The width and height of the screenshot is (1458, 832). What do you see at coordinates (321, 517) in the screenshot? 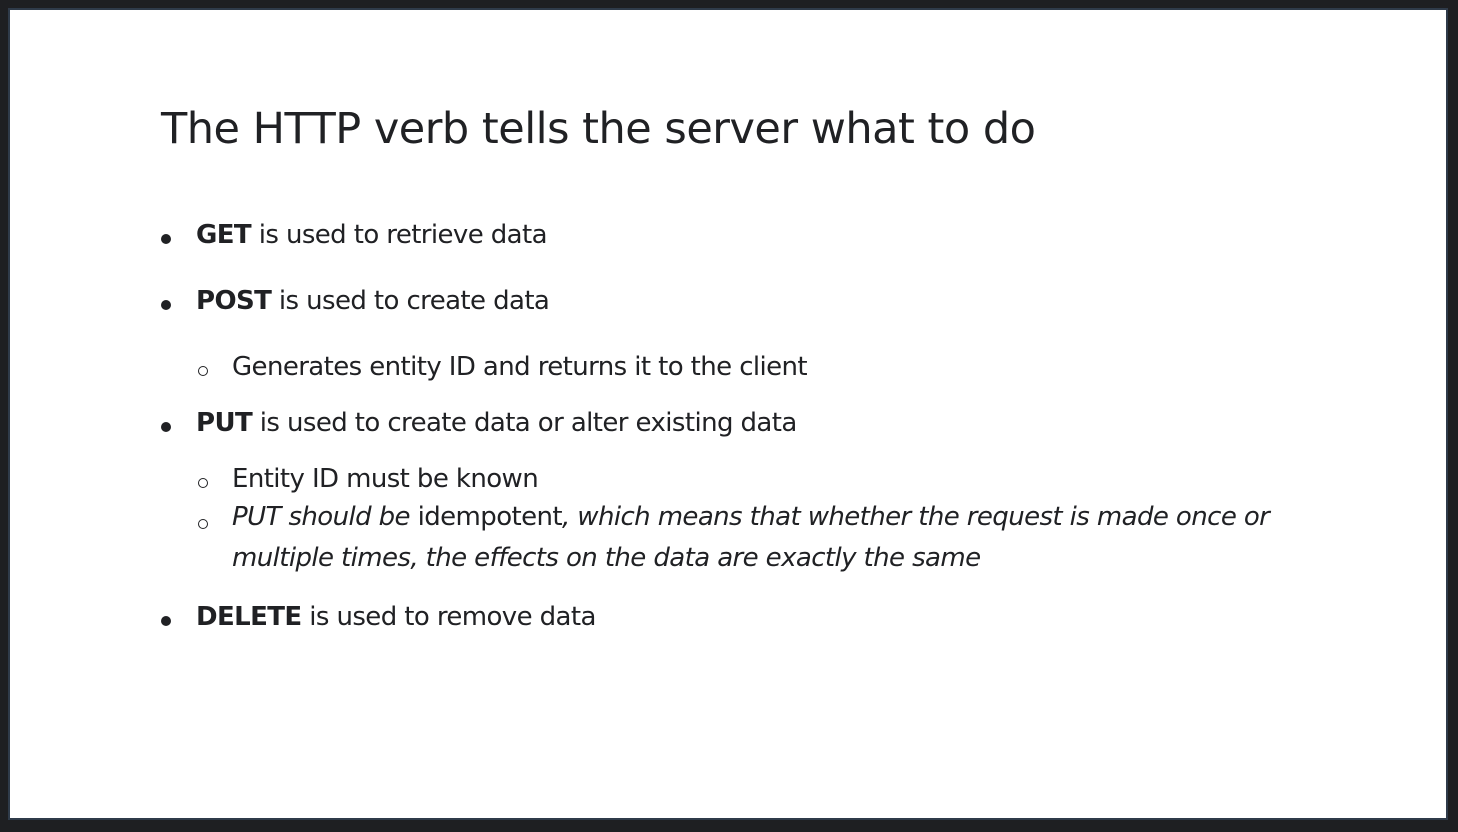
I see `idempotent-italic-a: PUT should be` at bounding box center [321, 517].